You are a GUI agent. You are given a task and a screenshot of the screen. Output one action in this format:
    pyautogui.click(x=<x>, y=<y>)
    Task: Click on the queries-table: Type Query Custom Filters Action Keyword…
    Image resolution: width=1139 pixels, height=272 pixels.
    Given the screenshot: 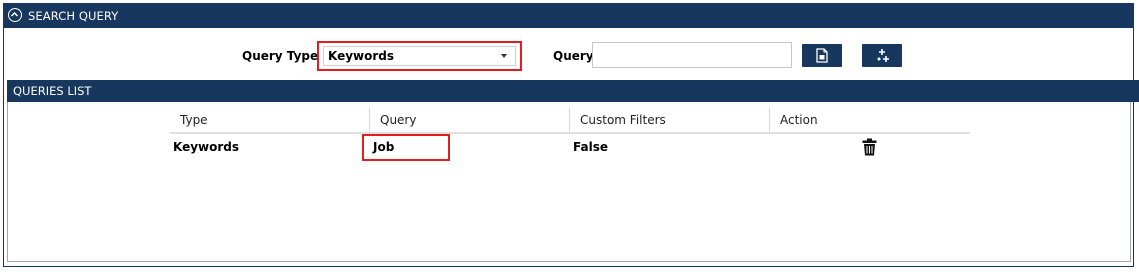 What is the action you would take?
    pyautogui.click(x=570, y=136)
    